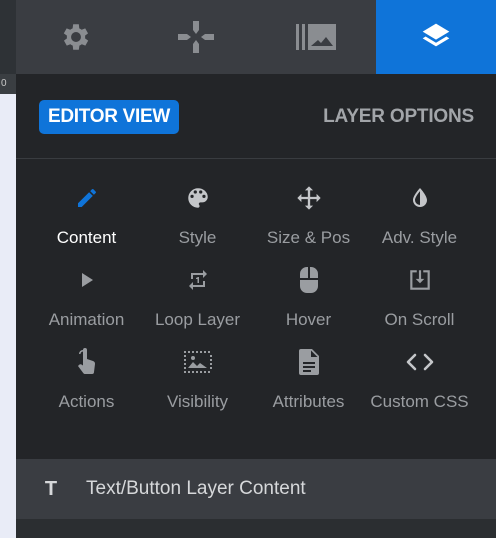  Describe the element at coordinates (419, 280) in the screenshot. I see `scroll-download-icon` at that location.